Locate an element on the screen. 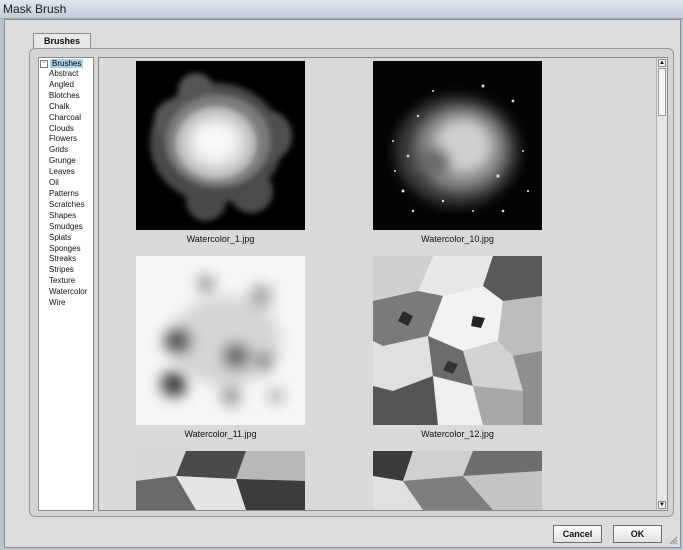 This screenshot has width=683, height=550. tree-root-label: Brushes is located at coordinates (67, 63).